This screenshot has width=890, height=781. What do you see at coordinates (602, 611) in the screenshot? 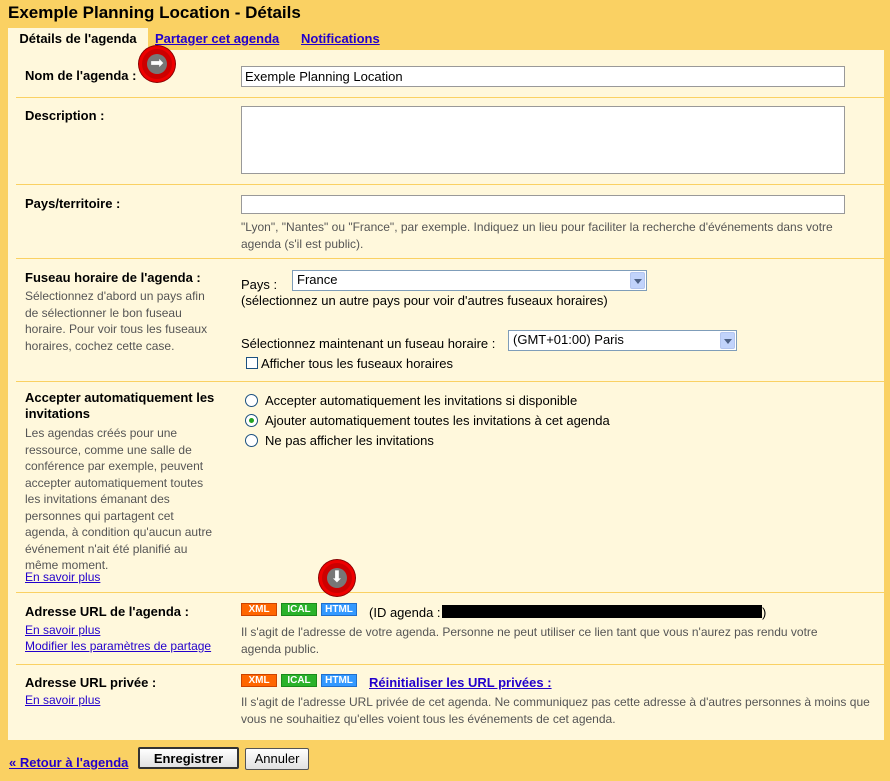
I see `redacted-calendar-id` at bounding box center [602, 611].